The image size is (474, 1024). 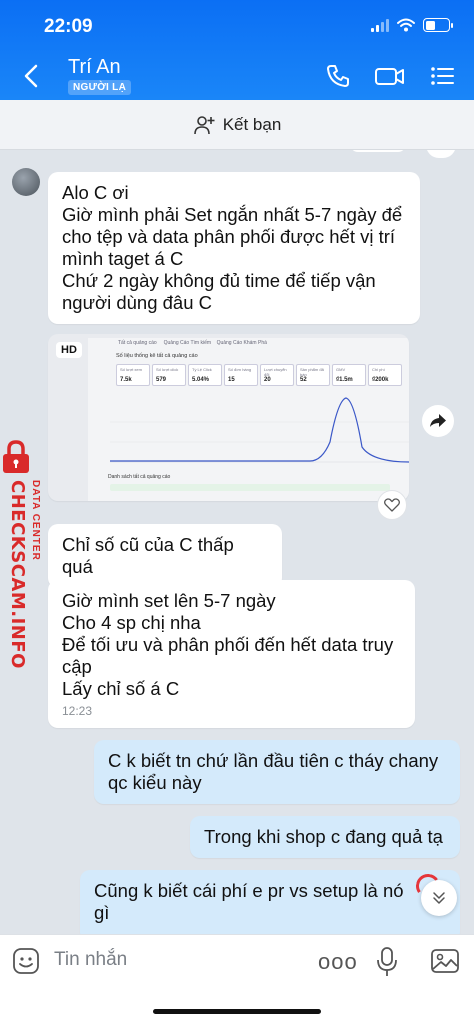 What do you see at coordinates (16, 456) in the screenshot?
I see `lock-icon` at bounding box center [16, 456].